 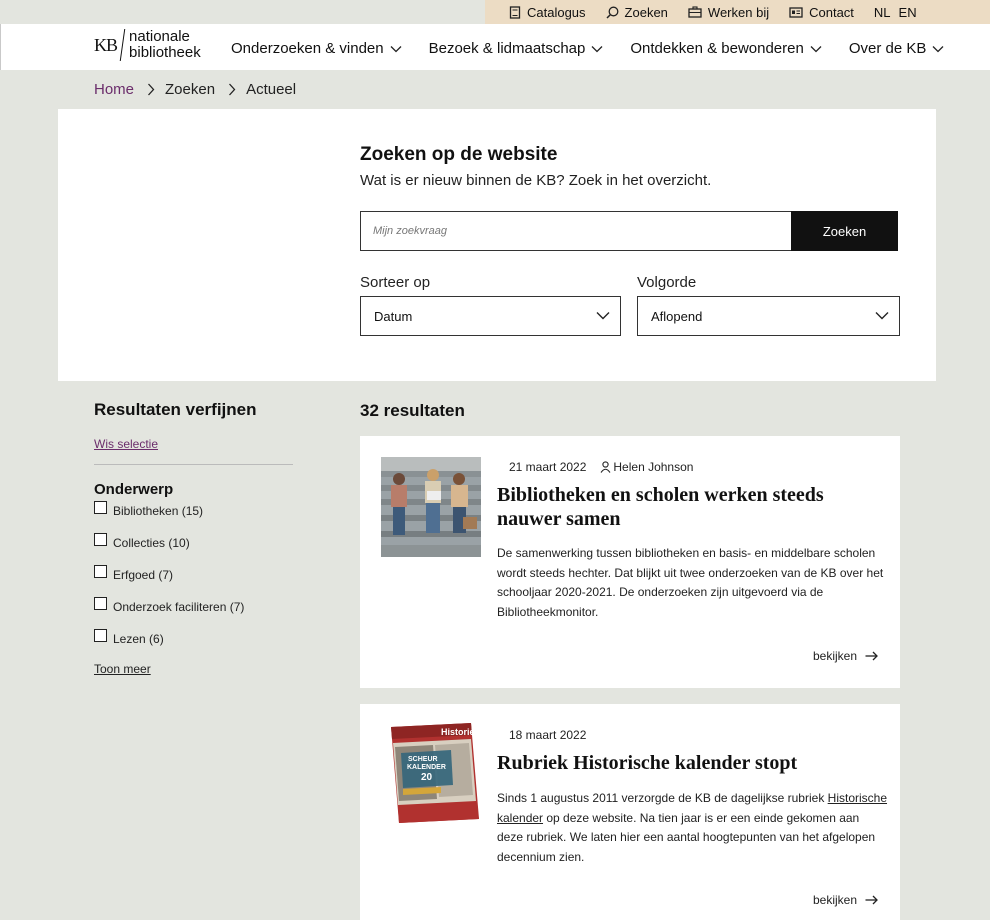 I want to click on util-catalogus-link: Catalogus, so click(x=547, y=12).